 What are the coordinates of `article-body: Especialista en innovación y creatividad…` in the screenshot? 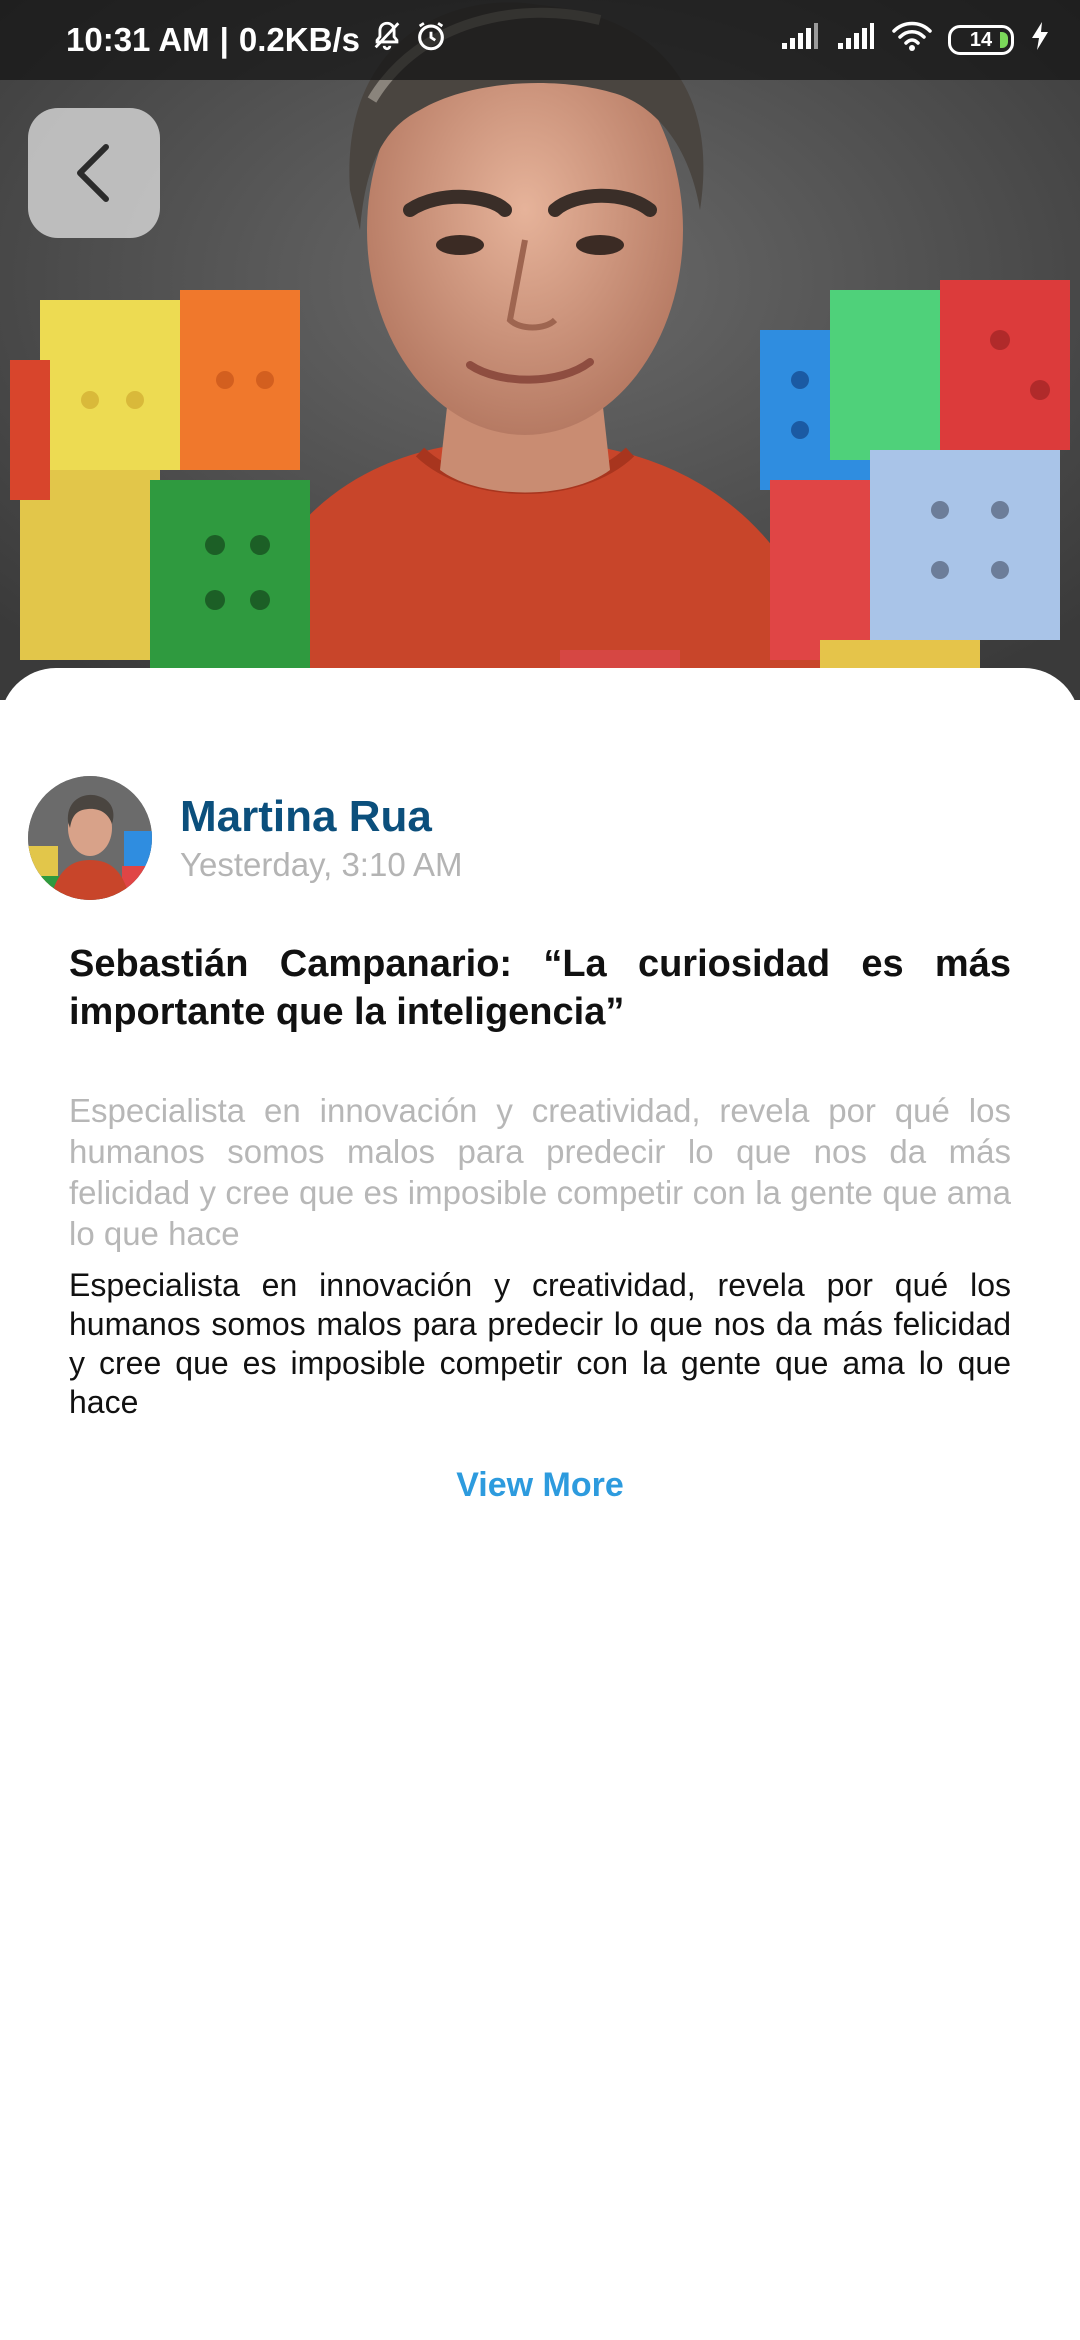 It's located at (540, 1343).